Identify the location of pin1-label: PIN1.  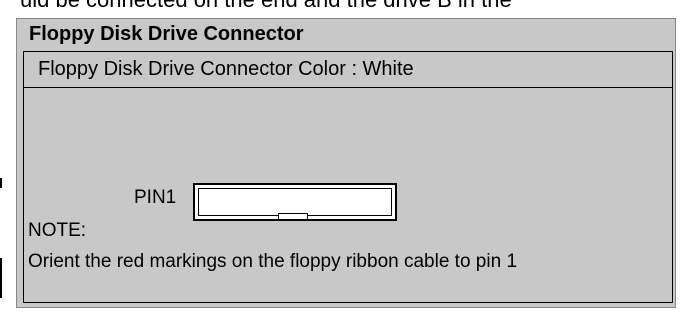
(155, 197).